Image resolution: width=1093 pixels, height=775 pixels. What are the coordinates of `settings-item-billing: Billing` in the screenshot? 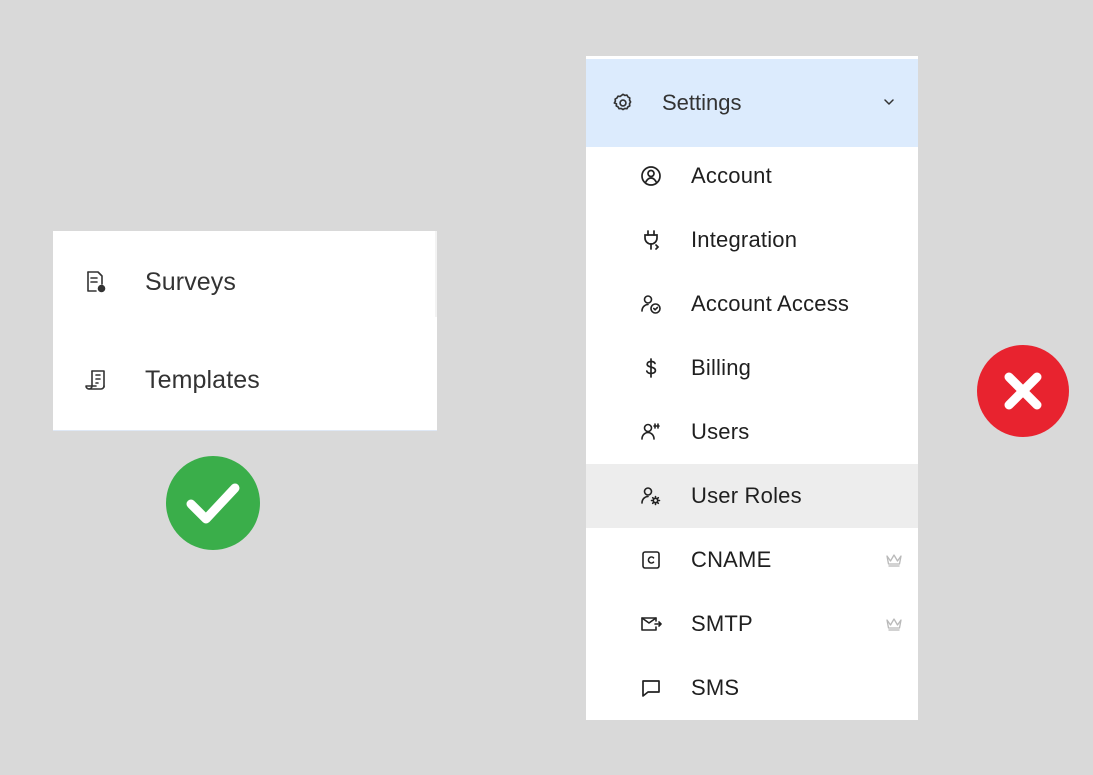 It's located at (752, 368).